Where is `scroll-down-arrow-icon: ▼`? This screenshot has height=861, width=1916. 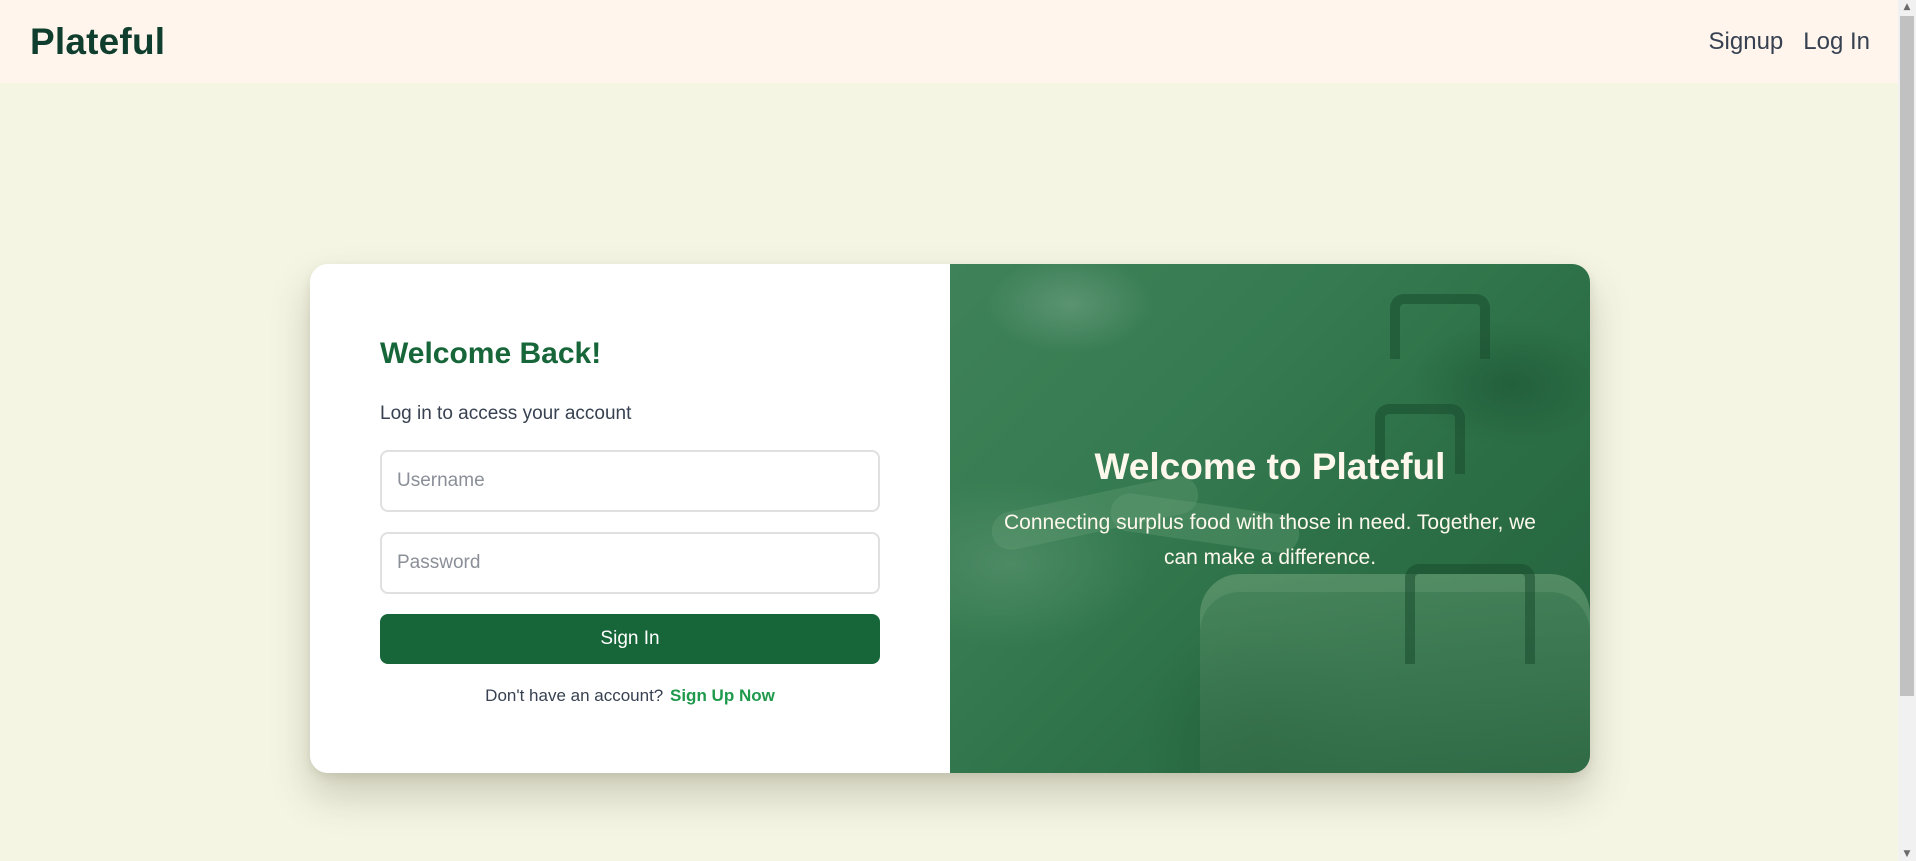 scroll-down-arrow-icon: ▼ is located at coordinates (1907, 854).